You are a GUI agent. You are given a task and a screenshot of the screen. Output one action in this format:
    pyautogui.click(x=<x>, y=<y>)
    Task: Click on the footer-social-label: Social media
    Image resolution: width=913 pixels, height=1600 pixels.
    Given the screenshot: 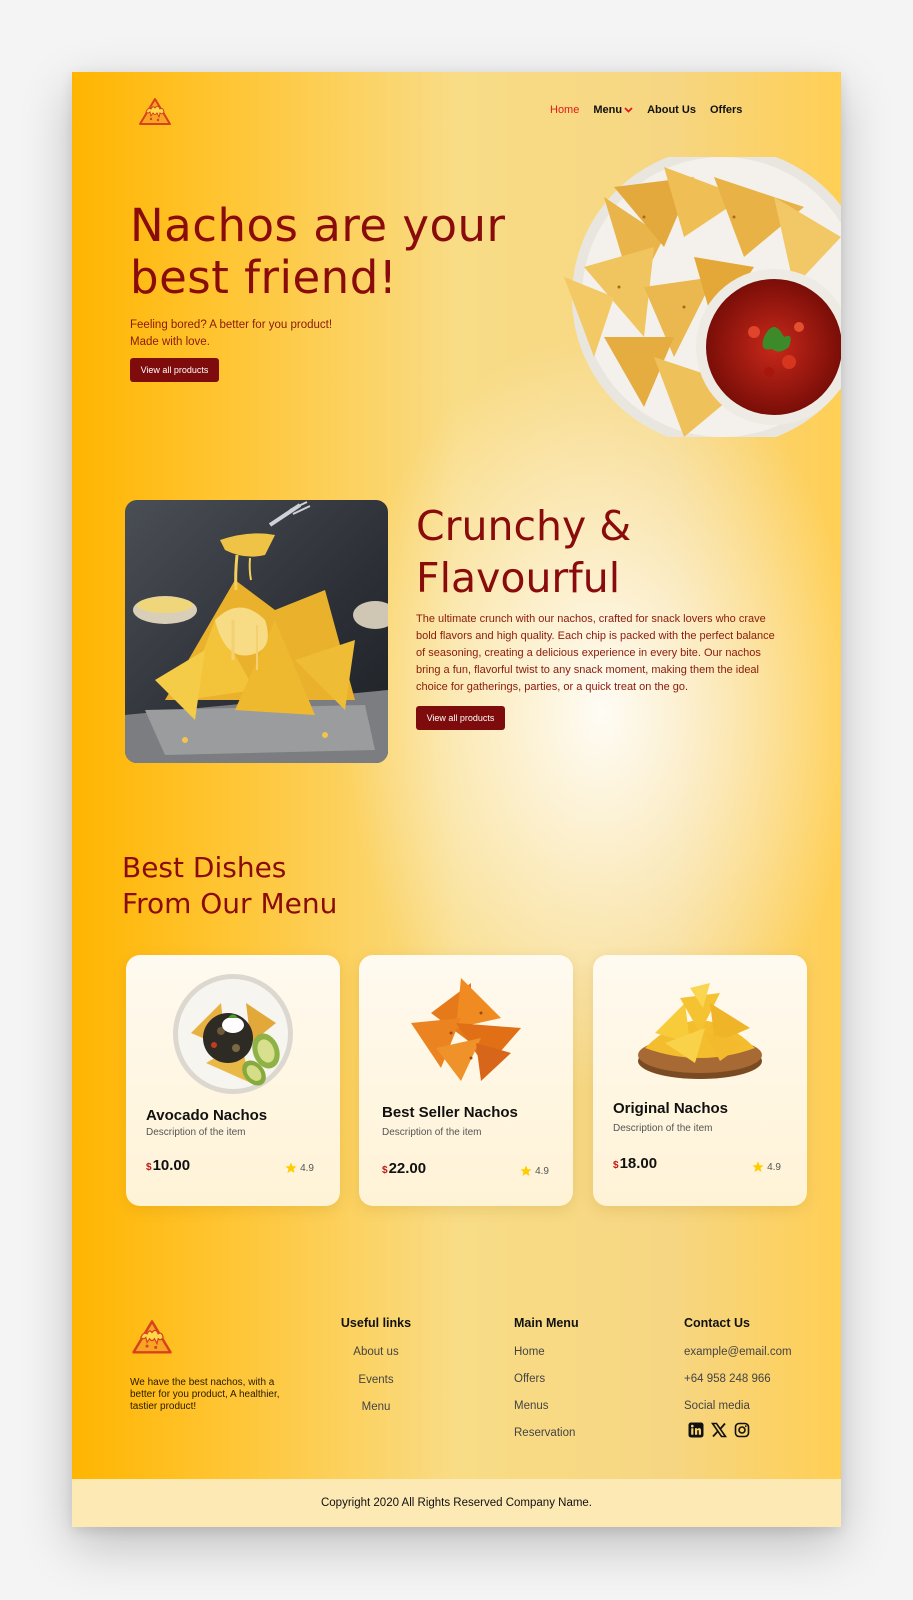 What is the action you would take?
    pyautogui.click(x=717, y=1406)
    